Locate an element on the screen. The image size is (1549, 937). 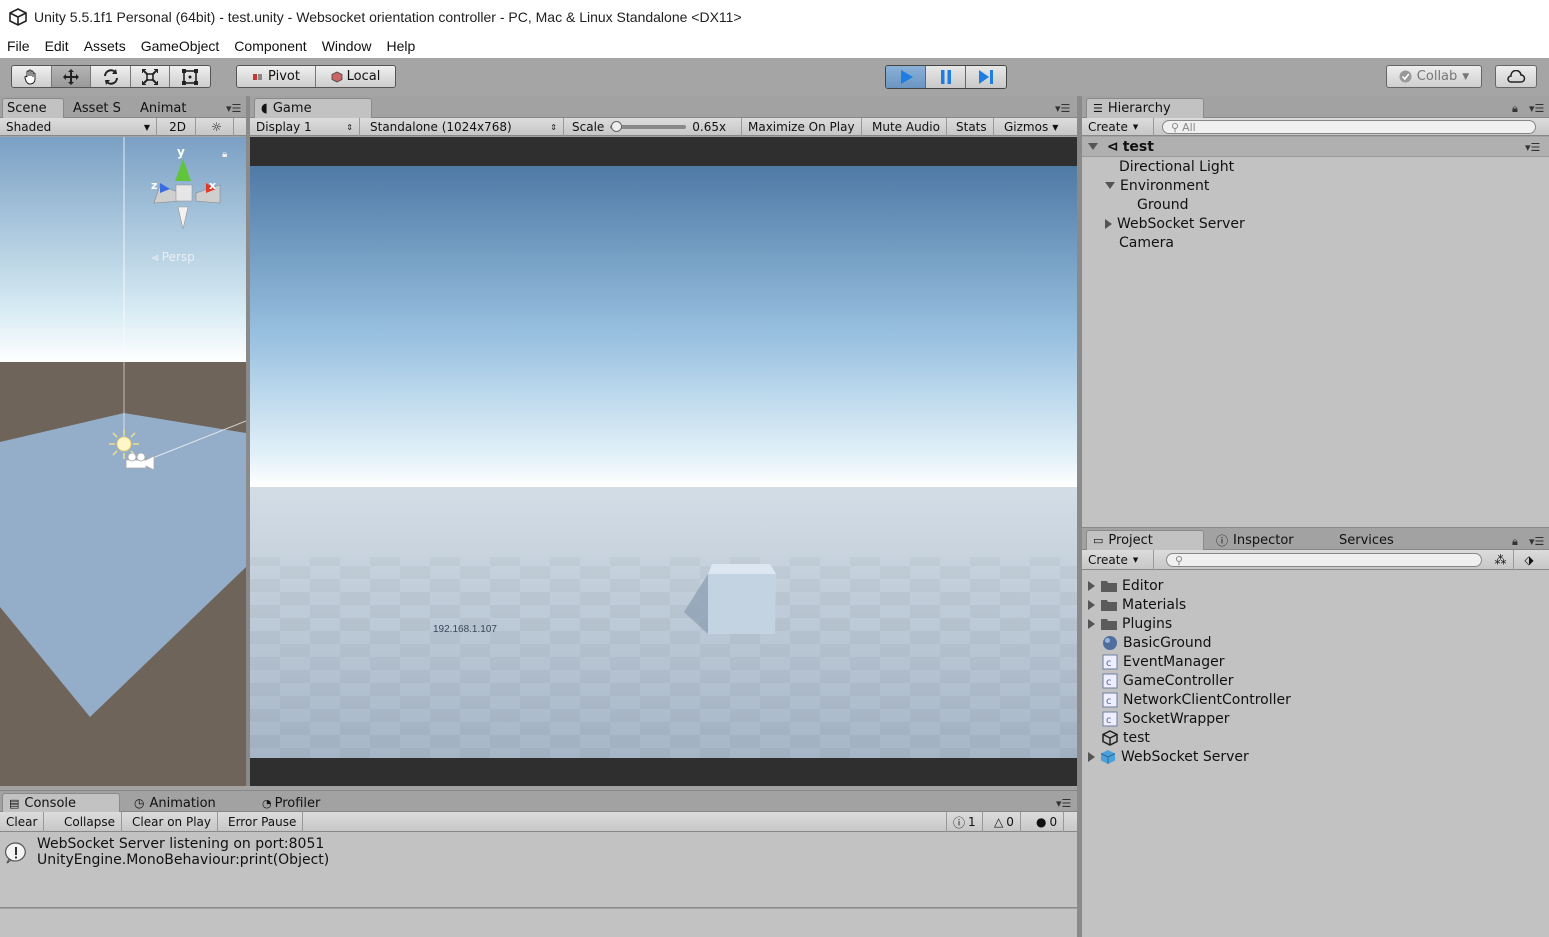
scale-slider is located at coordinates (648, 126).